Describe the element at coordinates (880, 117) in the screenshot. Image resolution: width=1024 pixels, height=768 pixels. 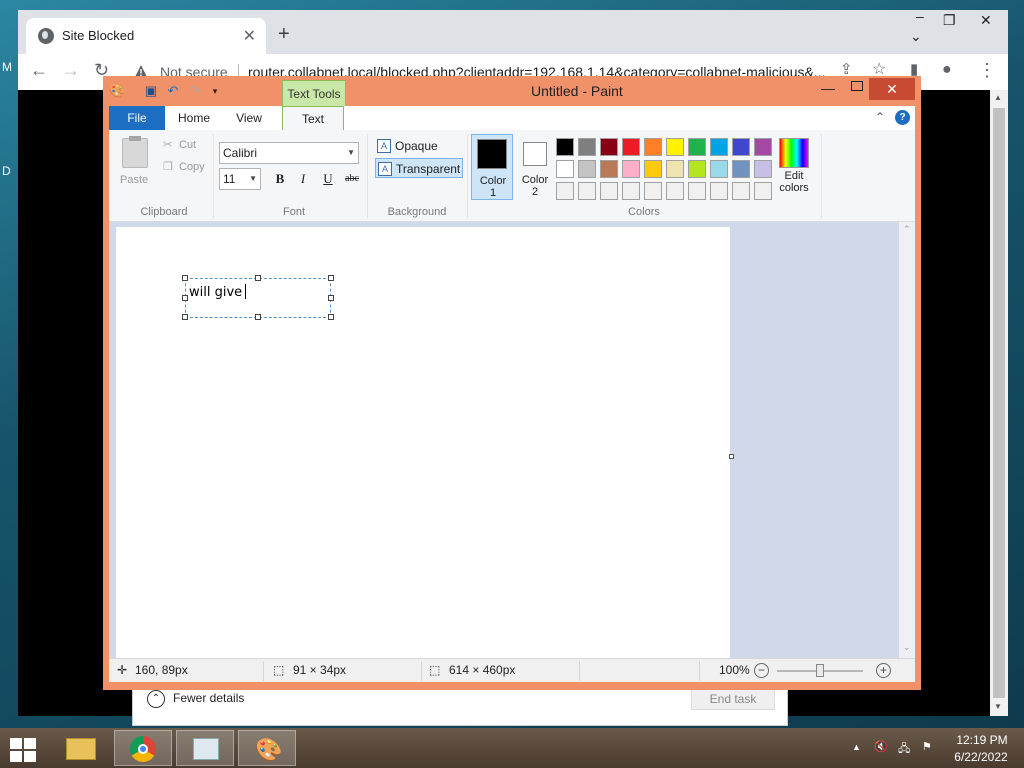
I see `minimize-ribbon-chevron-icon: ⌃` at that location.